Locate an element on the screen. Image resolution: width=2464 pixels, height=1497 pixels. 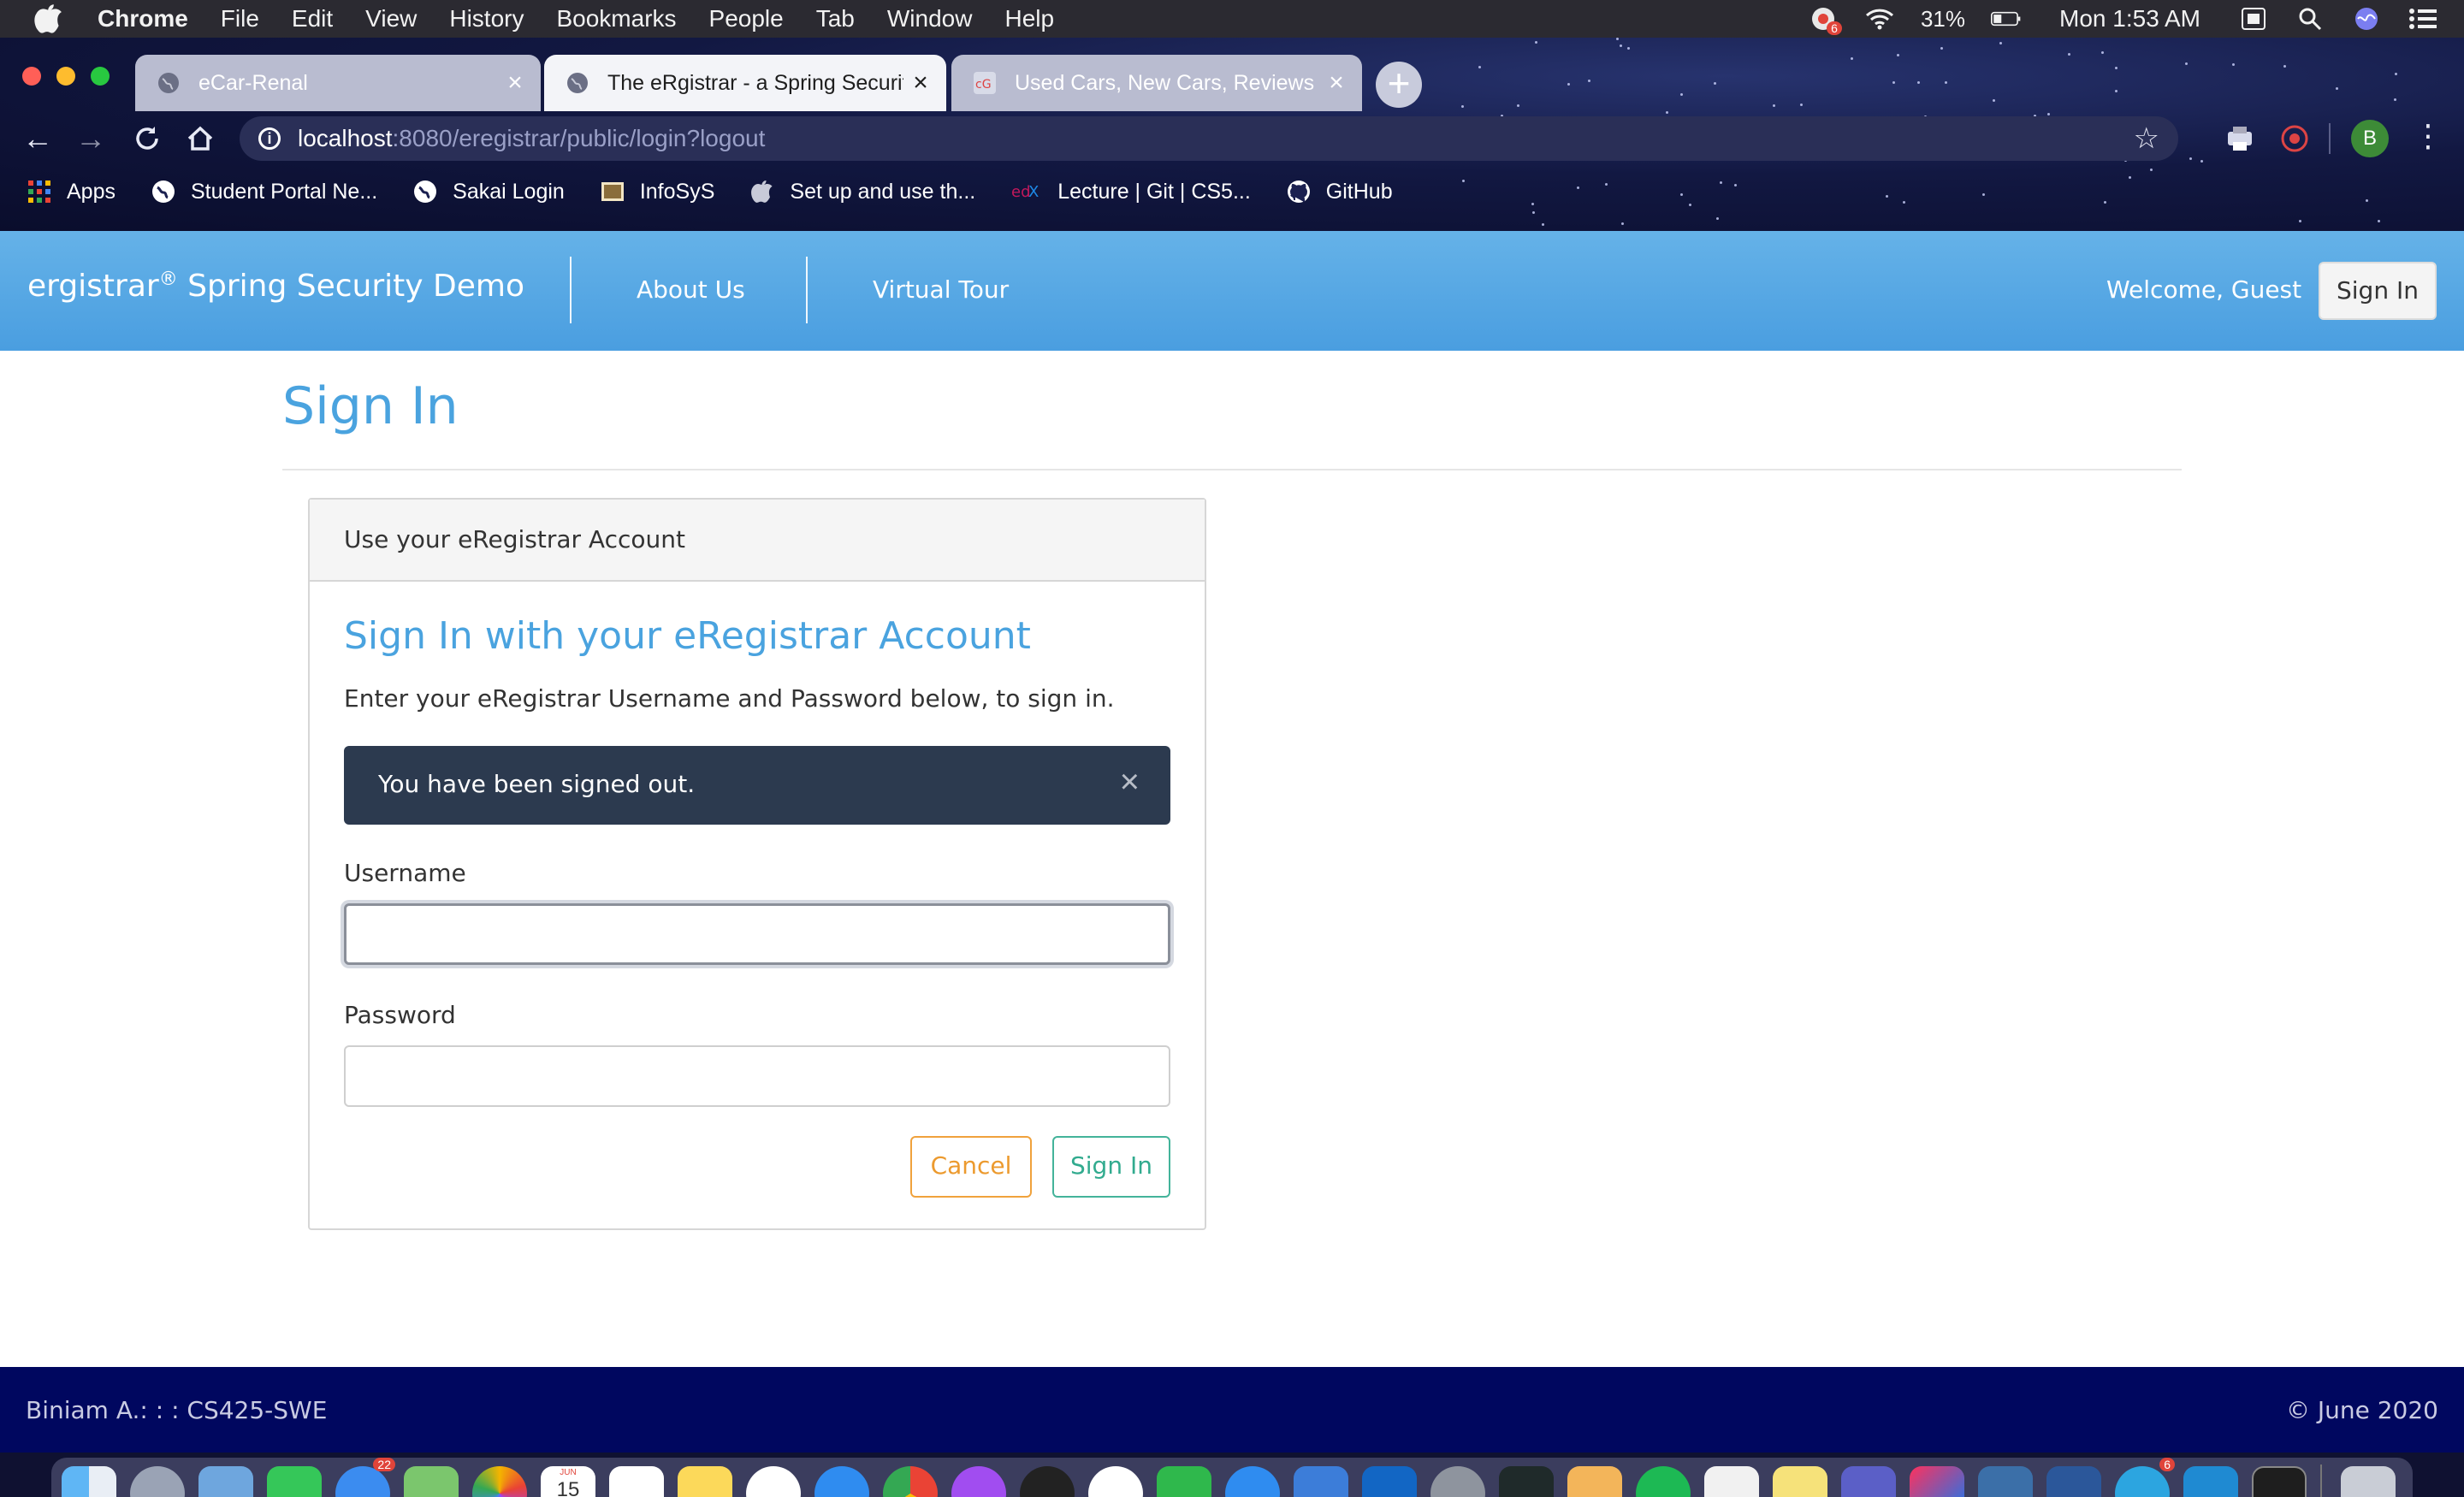
navbar-sign-in-button: Sign In is located at coordinates (2378, 291).